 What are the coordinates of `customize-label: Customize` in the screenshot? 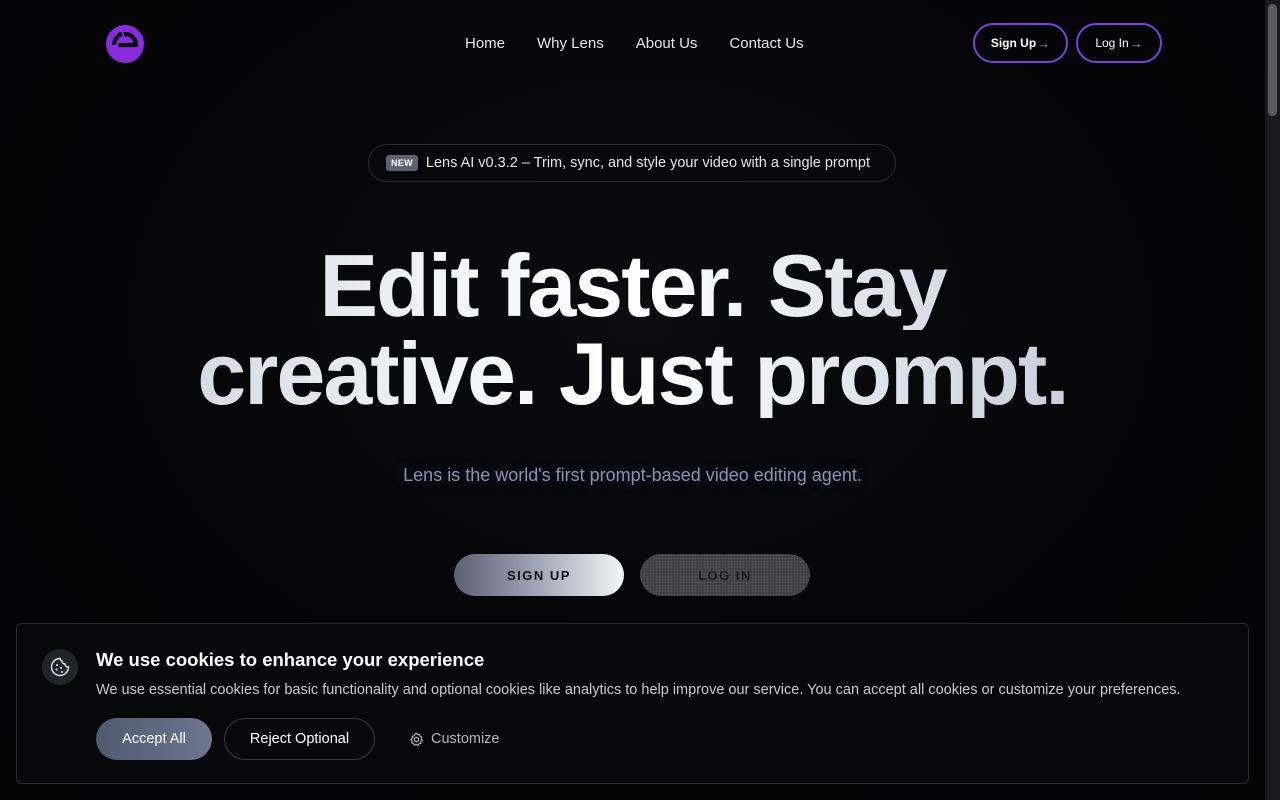 It's located at (465, 739).